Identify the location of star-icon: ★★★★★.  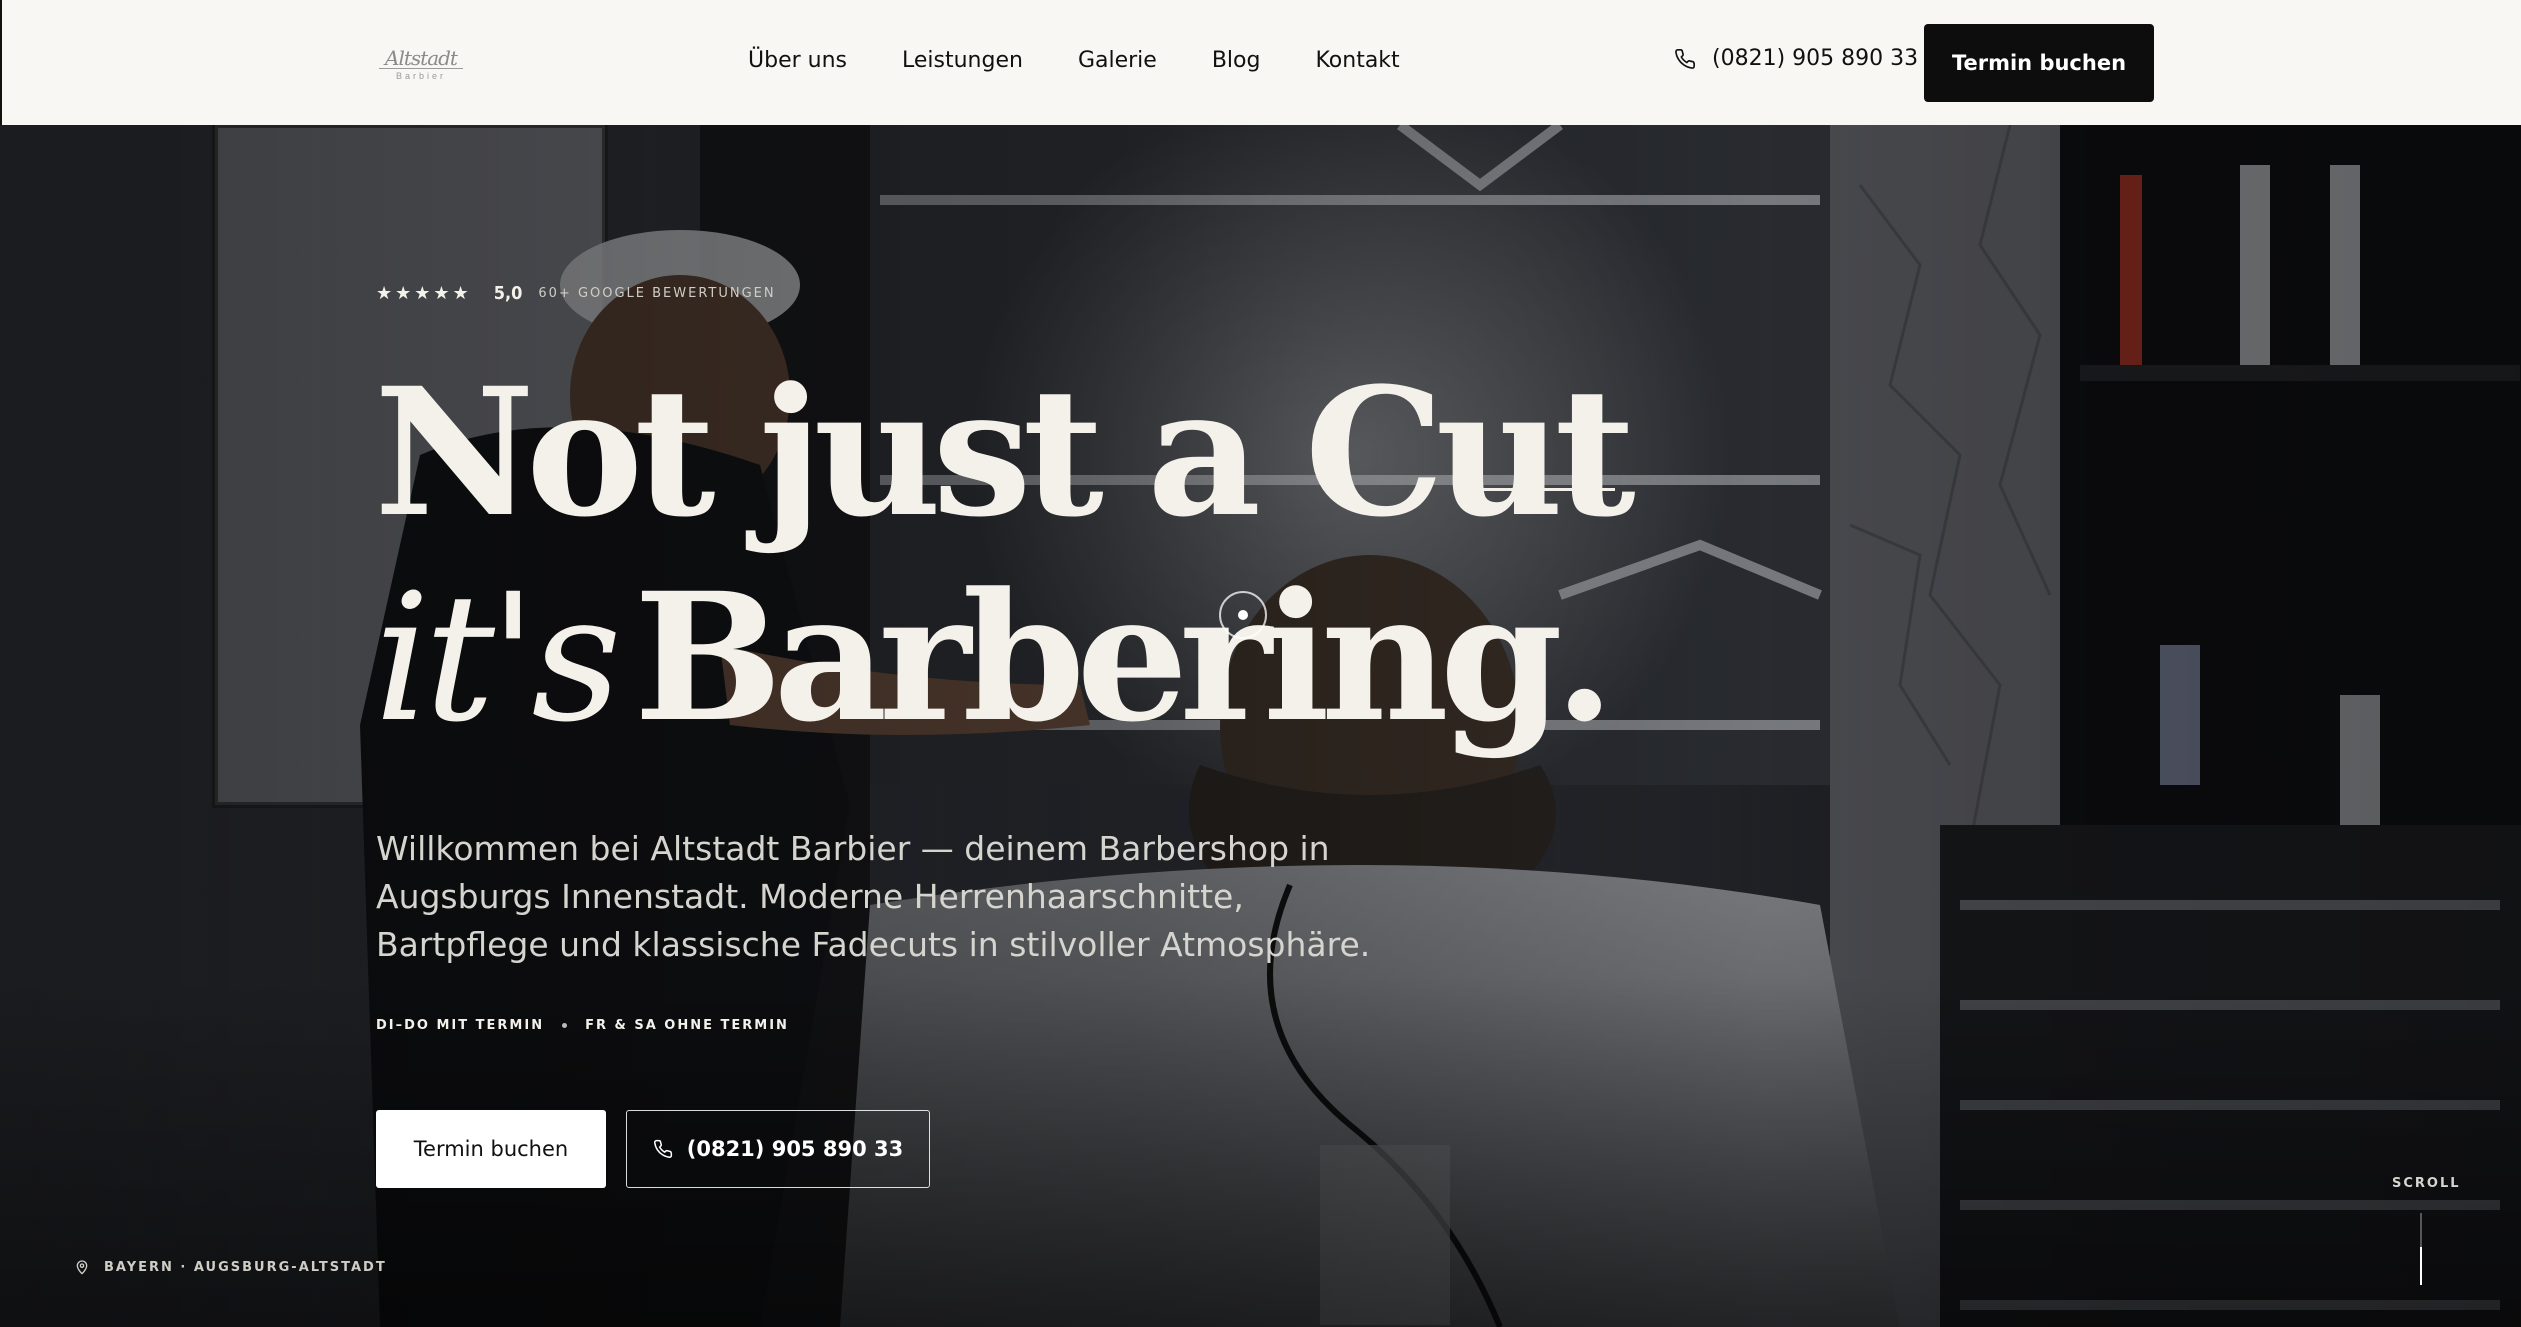
(424, 293).